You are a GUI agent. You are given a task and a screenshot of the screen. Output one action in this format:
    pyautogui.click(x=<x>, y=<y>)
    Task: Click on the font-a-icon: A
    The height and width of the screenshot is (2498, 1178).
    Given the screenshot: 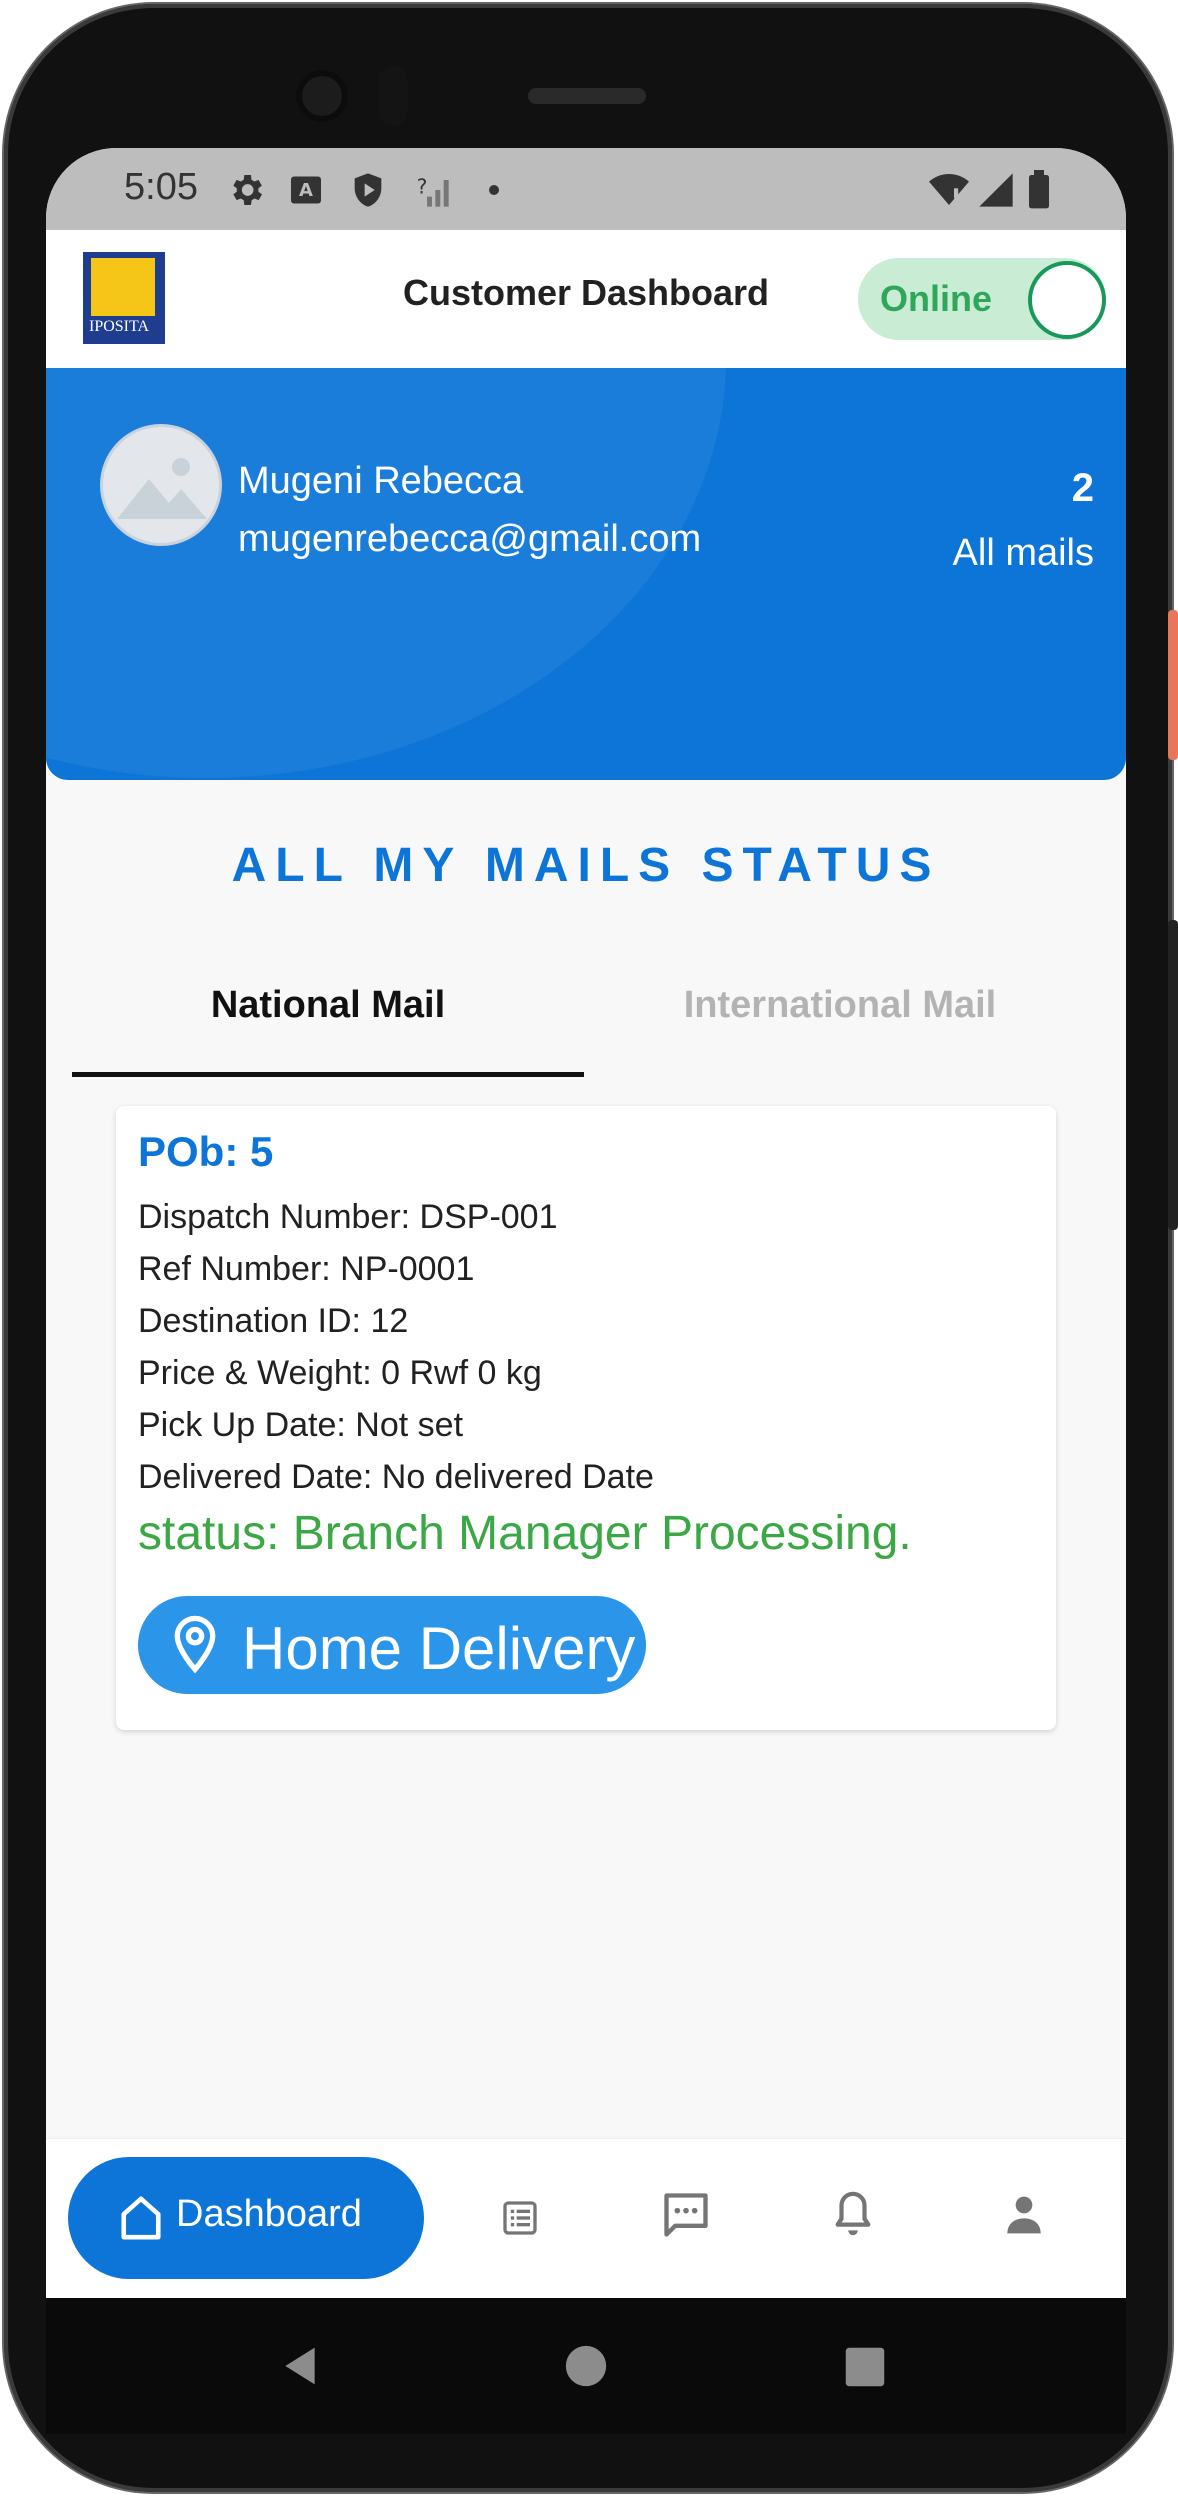 What is the action you would take?
    pyautogui.click(x=306, y=190)
    